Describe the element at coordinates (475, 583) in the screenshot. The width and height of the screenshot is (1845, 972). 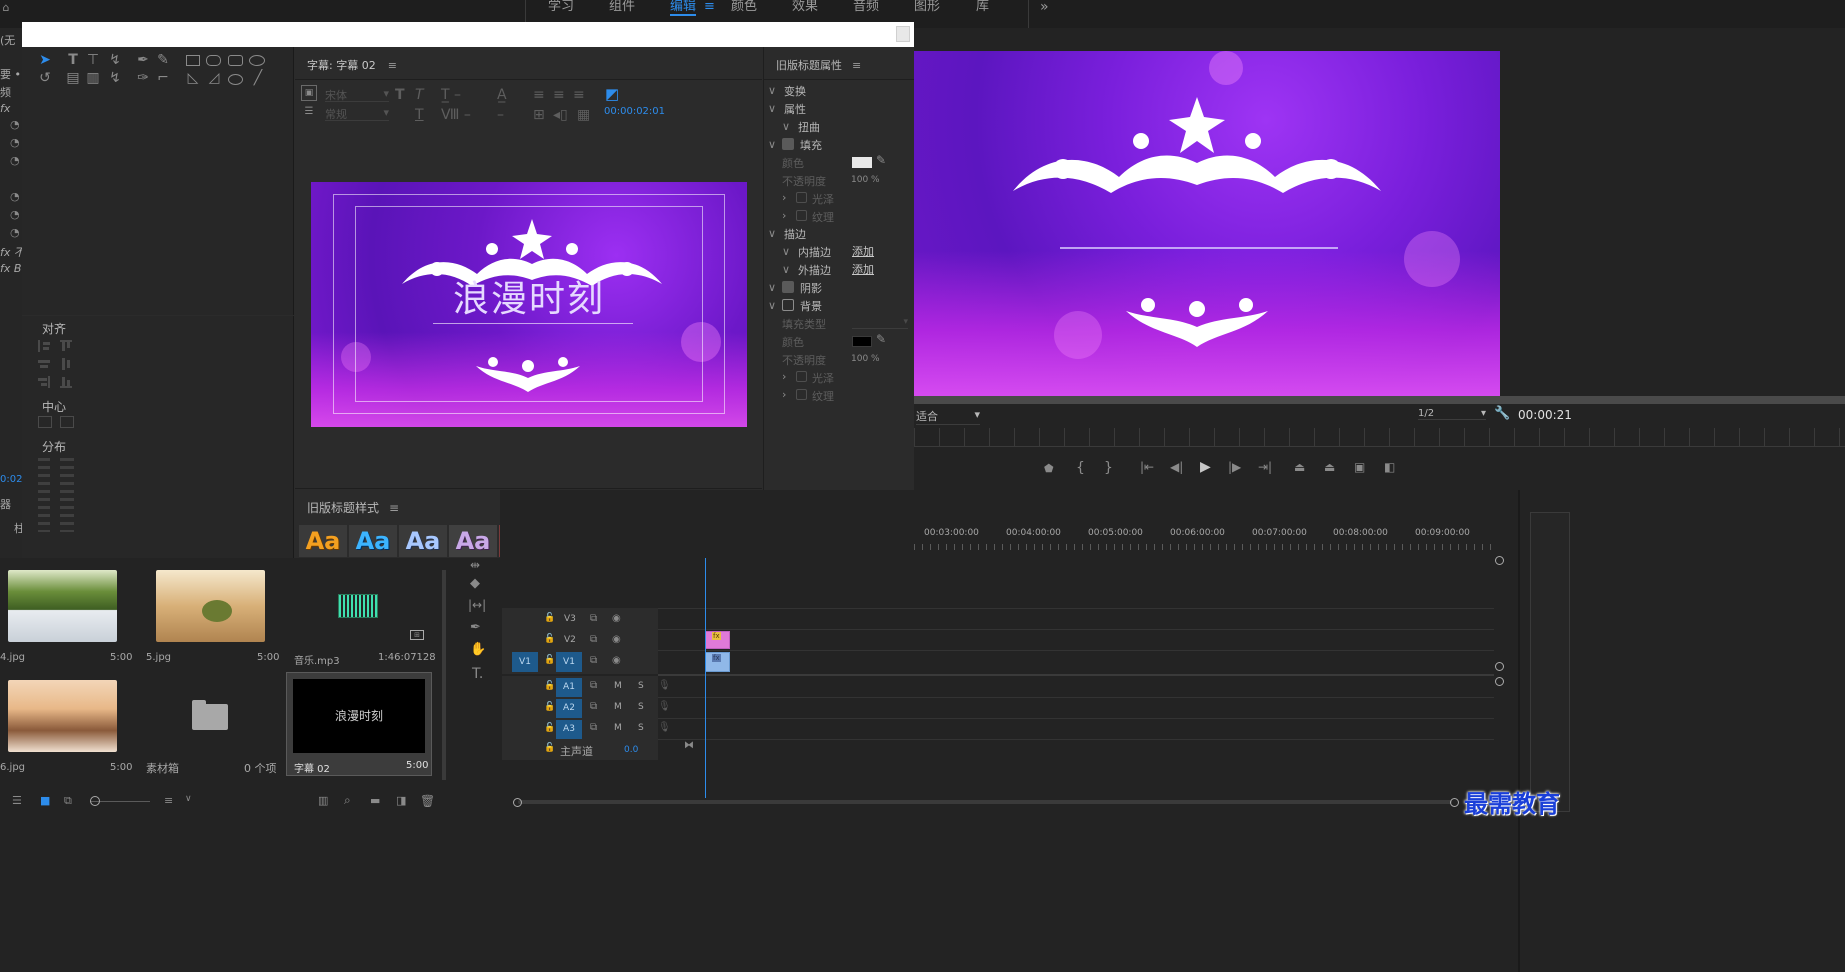
I see `razor-tool-icon: ◆` at that location.